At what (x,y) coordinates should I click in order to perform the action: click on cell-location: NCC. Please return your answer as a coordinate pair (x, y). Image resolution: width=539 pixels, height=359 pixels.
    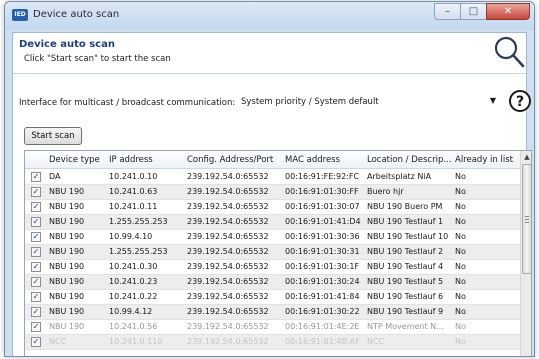
    Looking at the image, I should click on (376, 341).